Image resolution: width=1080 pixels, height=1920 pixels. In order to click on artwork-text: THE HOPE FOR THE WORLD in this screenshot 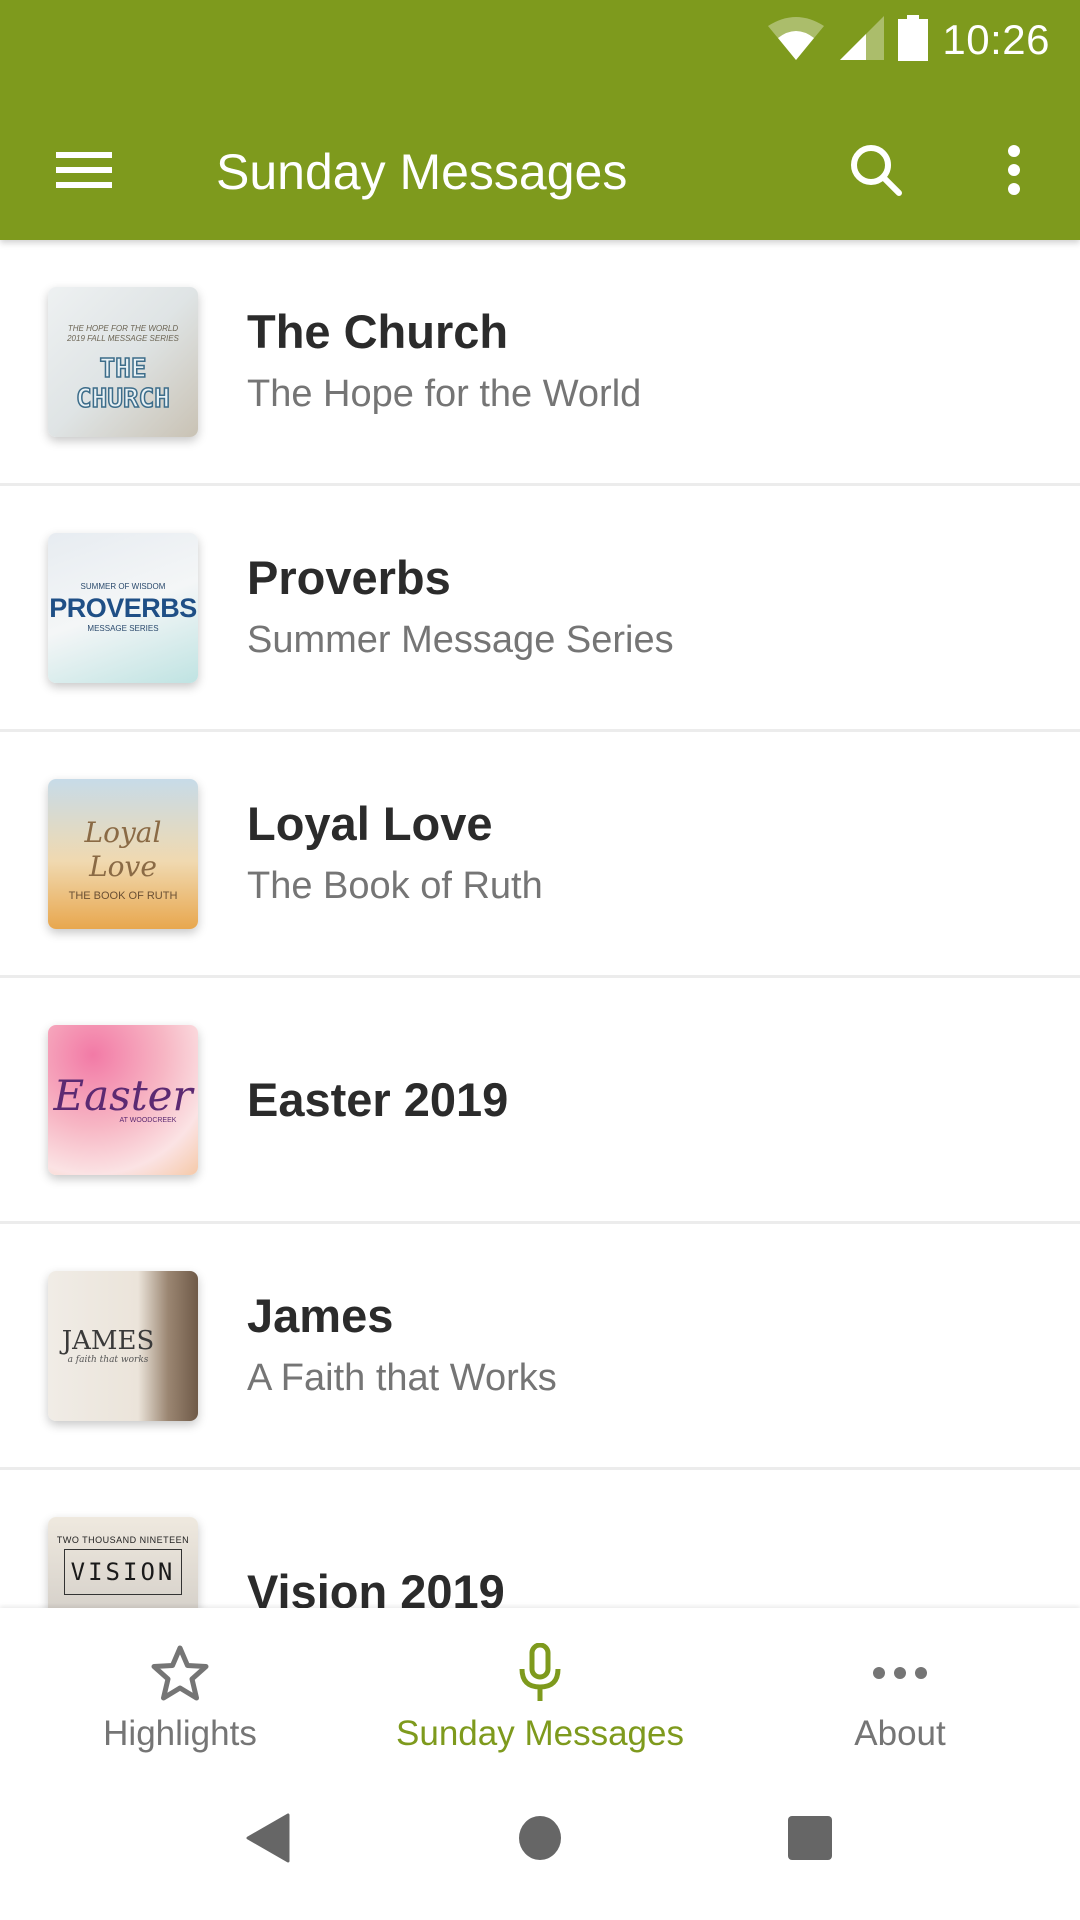, I will do `click(123, 328)`.